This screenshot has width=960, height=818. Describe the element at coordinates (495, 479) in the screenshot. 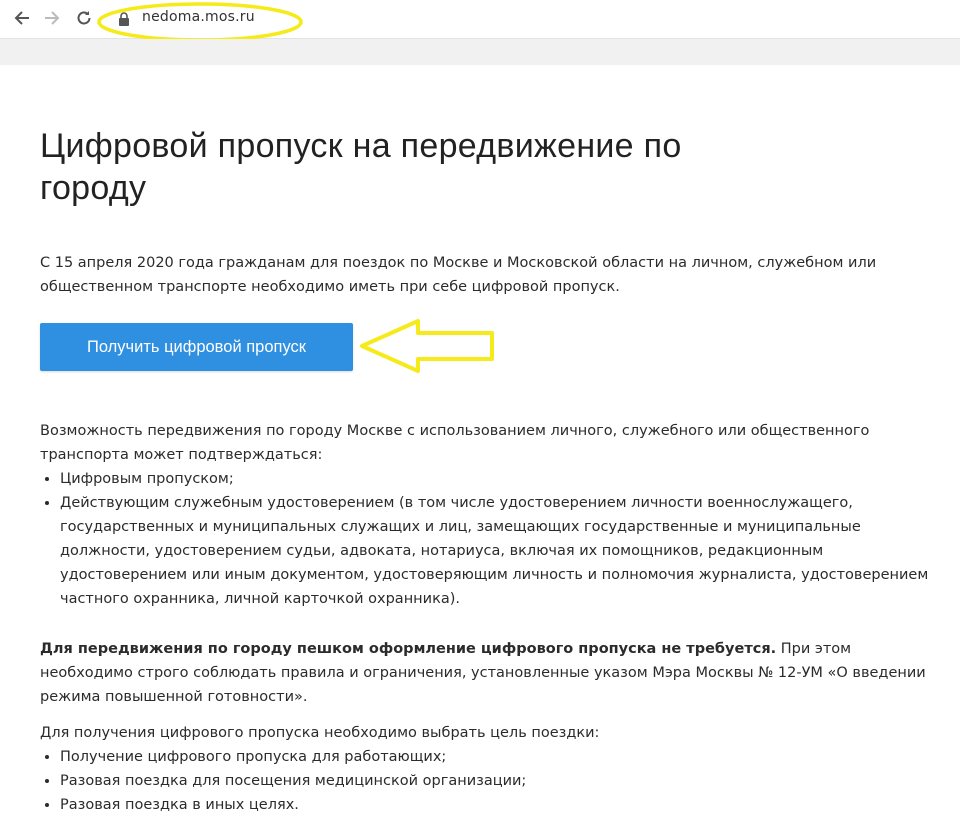

I see `list-item: Цифровым пропуском;` at that location.